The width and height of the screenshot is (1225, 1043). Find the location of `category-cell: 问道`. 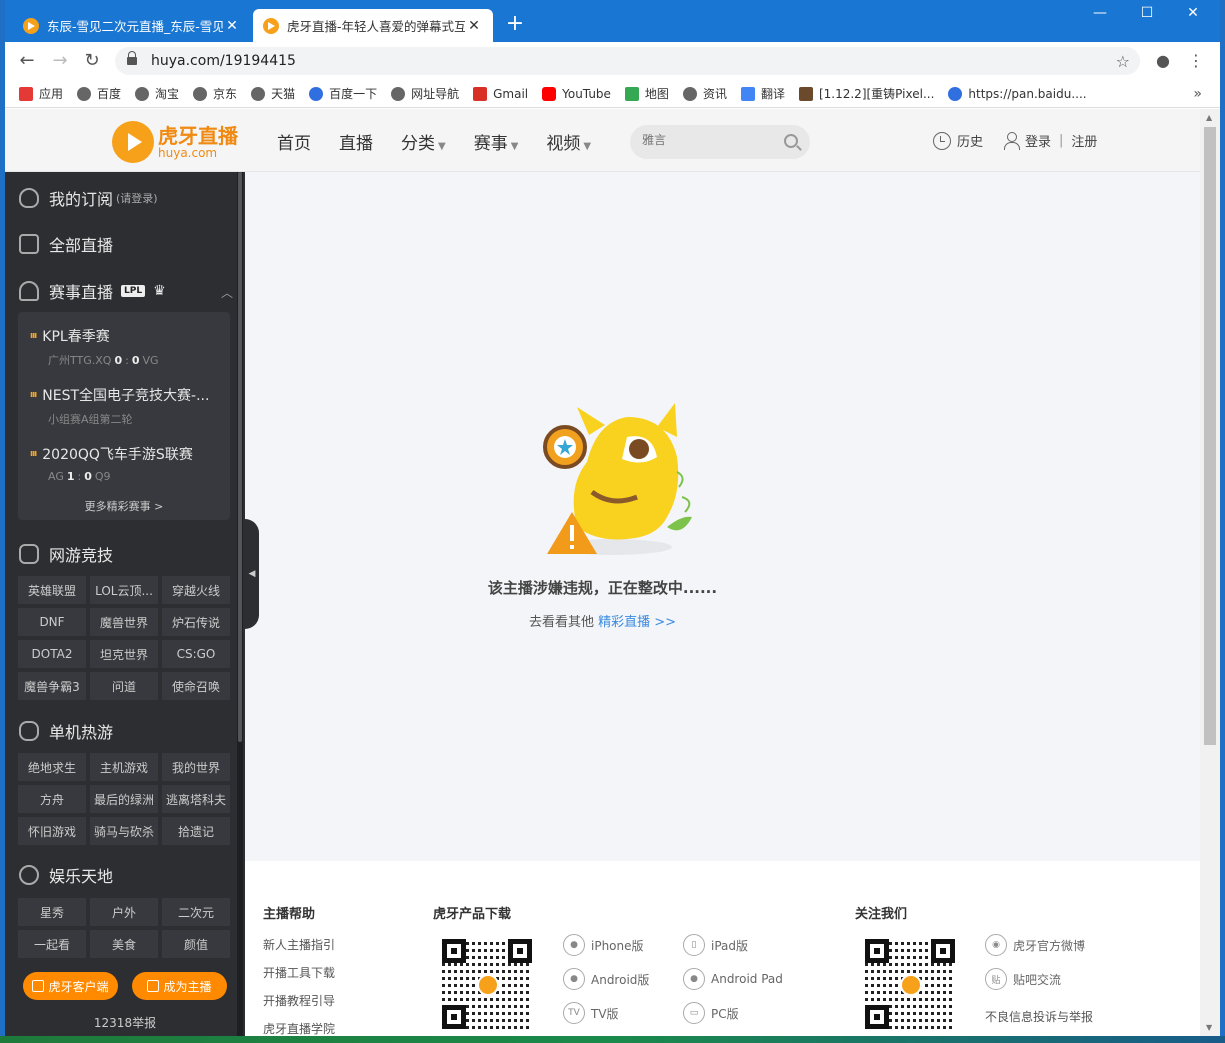

category-cell: 问道 is located at coordinates (124, 686).